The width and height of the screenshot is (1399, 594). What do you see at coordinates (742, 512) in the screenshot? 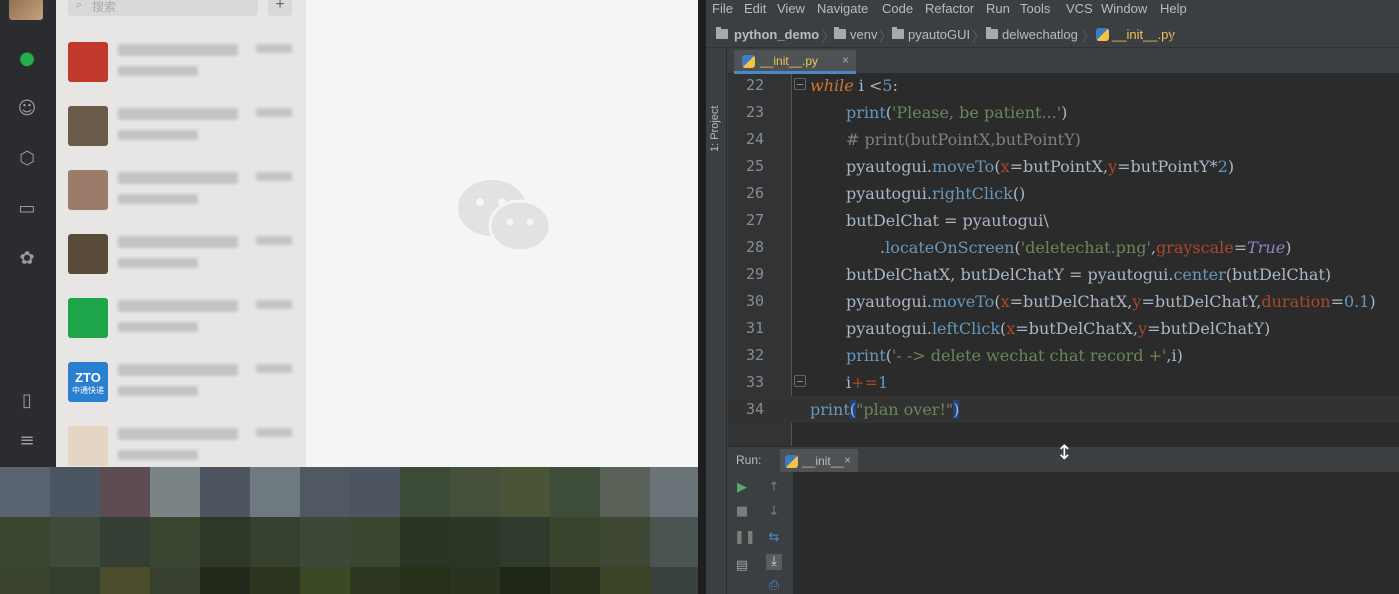
I see `stop-icon: ■` at bounding box center [742, 512].